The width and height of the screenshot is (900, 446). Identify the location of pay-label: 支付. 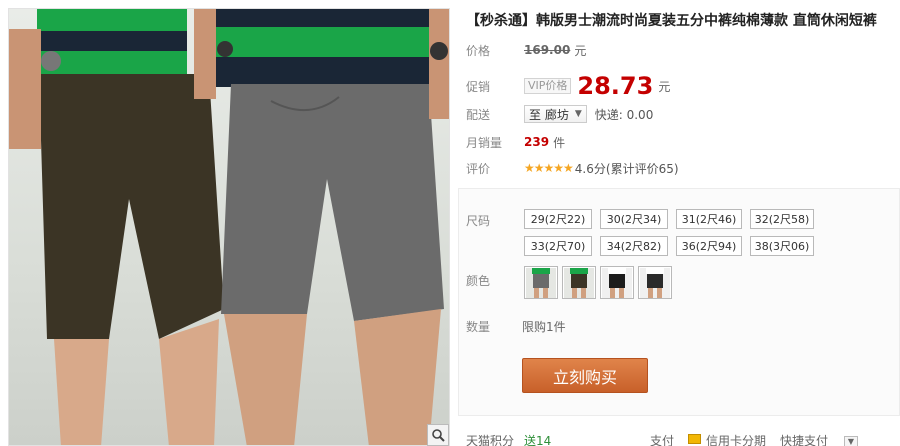
(662, 440).